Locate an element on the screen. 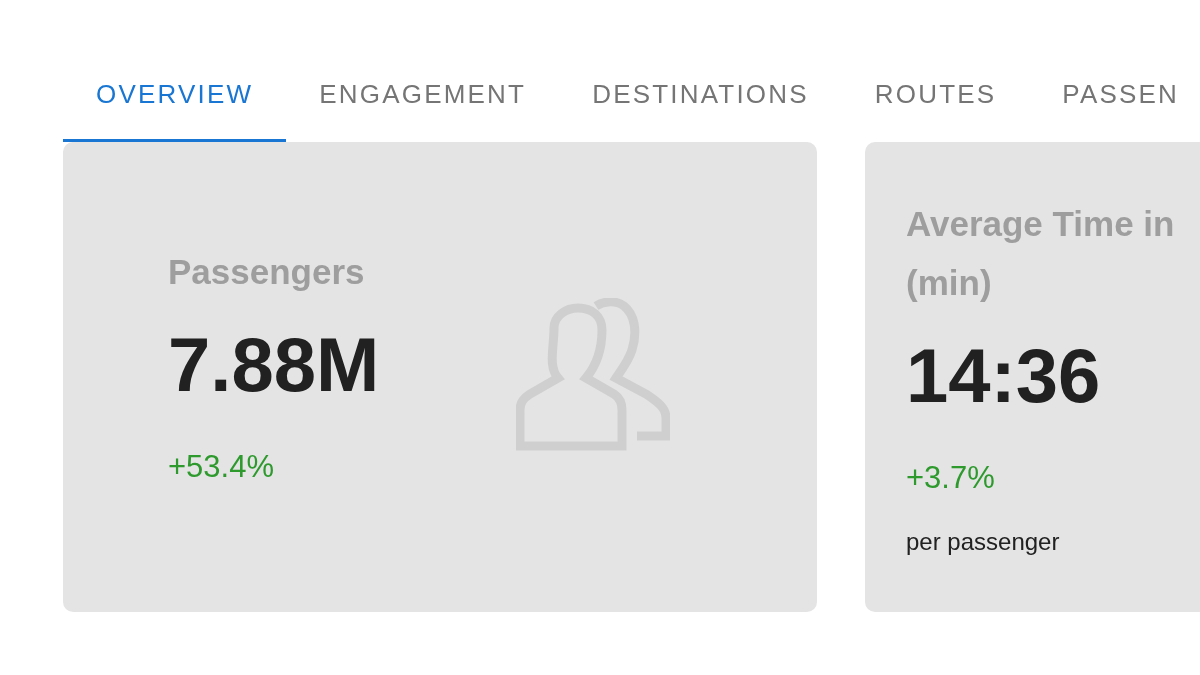  change-percent: +53.4% is located at coordinates (221, 467).